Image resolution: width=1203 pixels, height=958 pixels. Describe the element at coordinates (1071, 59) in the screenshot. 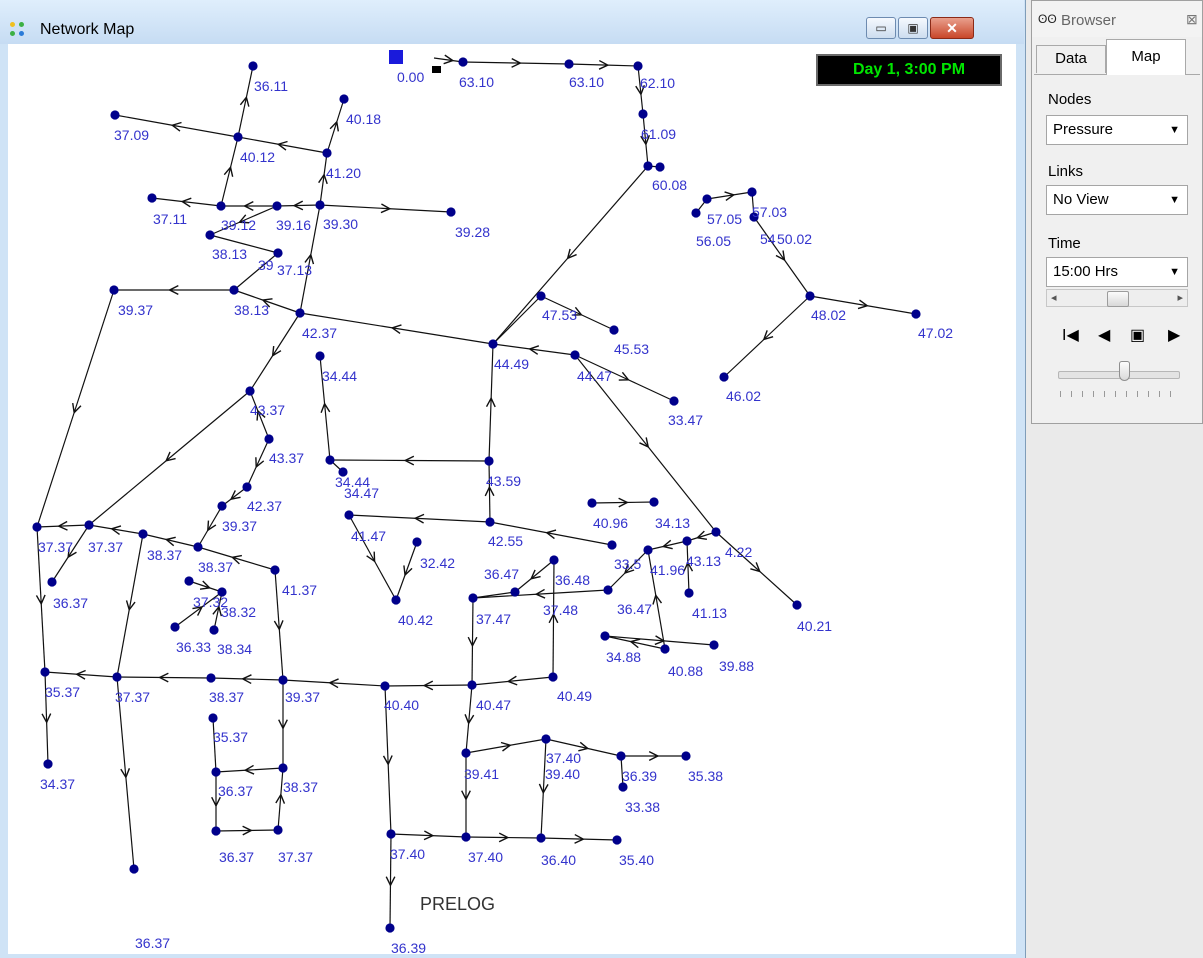

I see `tab-data: Data` at that location.